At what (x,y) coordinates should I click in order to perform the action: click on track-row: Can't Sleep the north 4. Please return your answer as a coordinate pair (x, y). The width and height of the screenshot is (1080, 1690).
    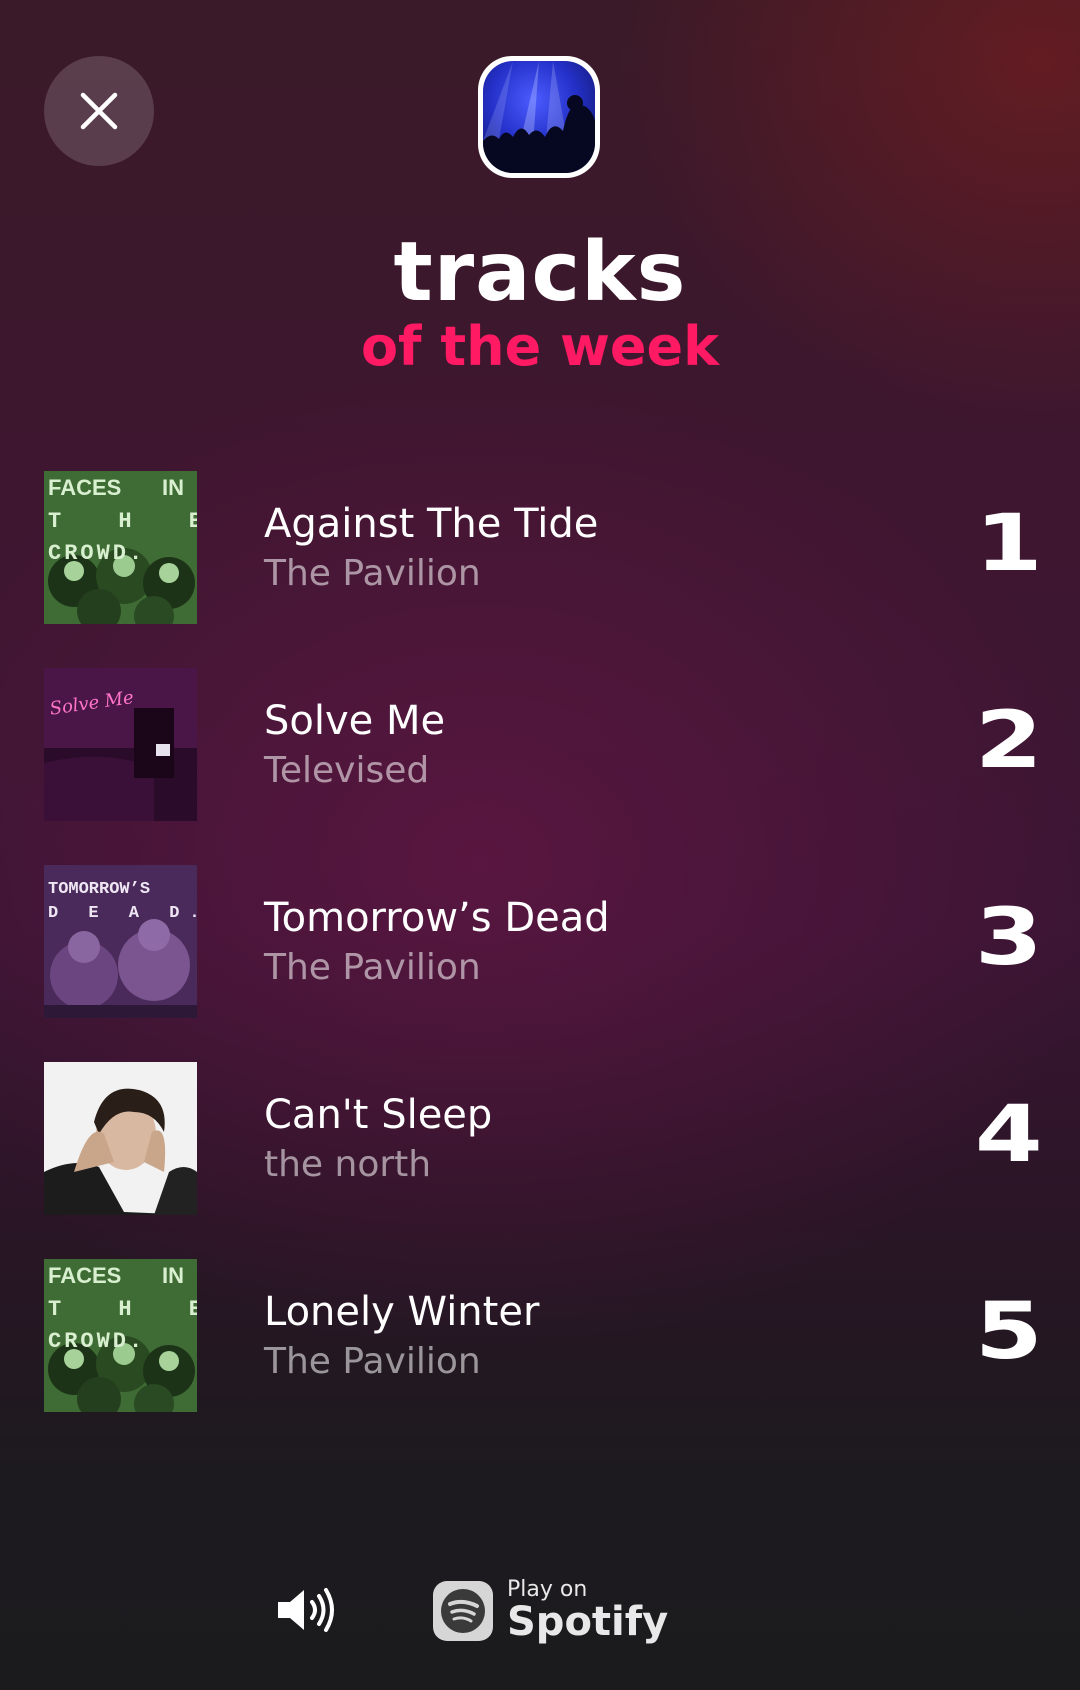
    Looking at the image, I should click on (544, 1138).